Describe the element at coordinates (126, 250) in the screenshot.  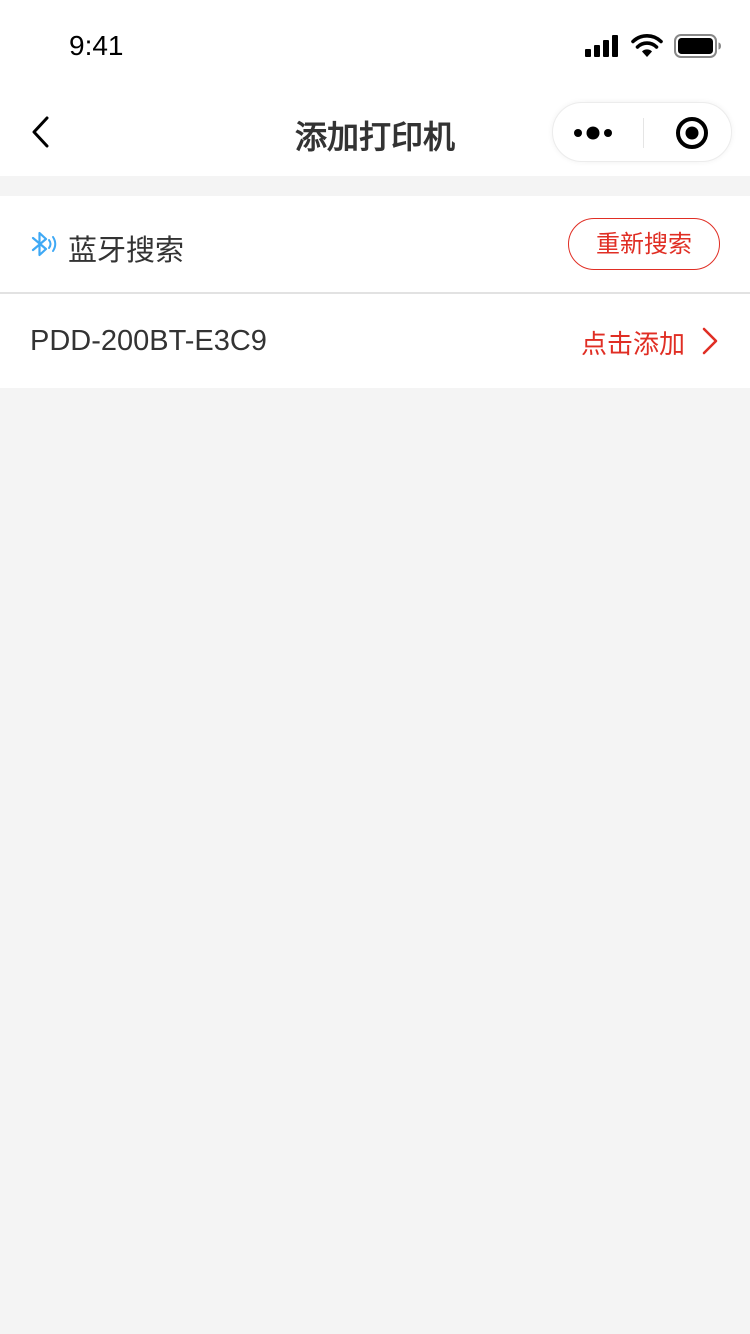
I see `bluetooth-title: 蓝牙搜索` at that location.